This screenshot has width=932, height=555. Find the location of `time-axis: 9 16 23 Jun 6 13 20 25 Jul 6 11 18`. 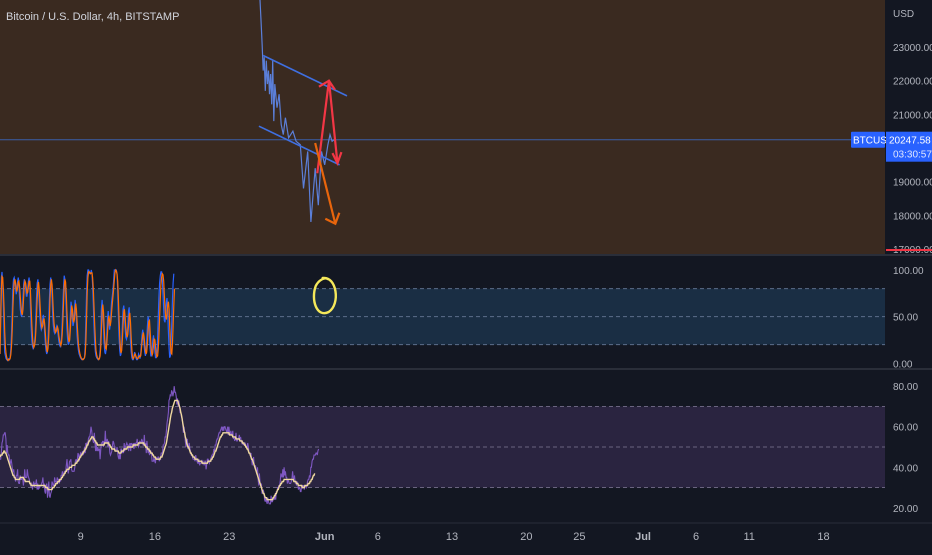

time-axis: 9 16 23 Jun 6 13 20 25 Jul 6 11 18 is located at coordinates (454, 537).